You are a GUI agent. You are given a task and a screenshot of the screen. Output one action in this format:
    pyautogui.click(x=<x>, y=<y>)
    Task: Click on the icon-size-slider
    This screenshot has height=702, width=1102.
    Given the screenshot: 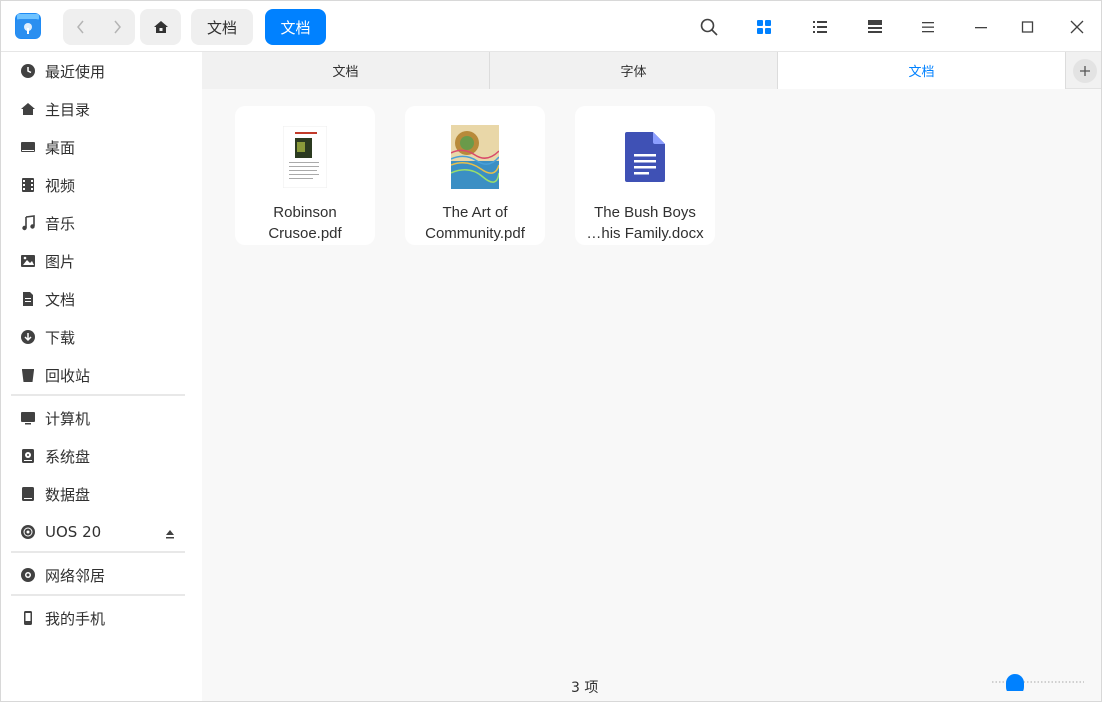 What is the action you would take?
    pyautogui.click(x=1038, y=684)
    